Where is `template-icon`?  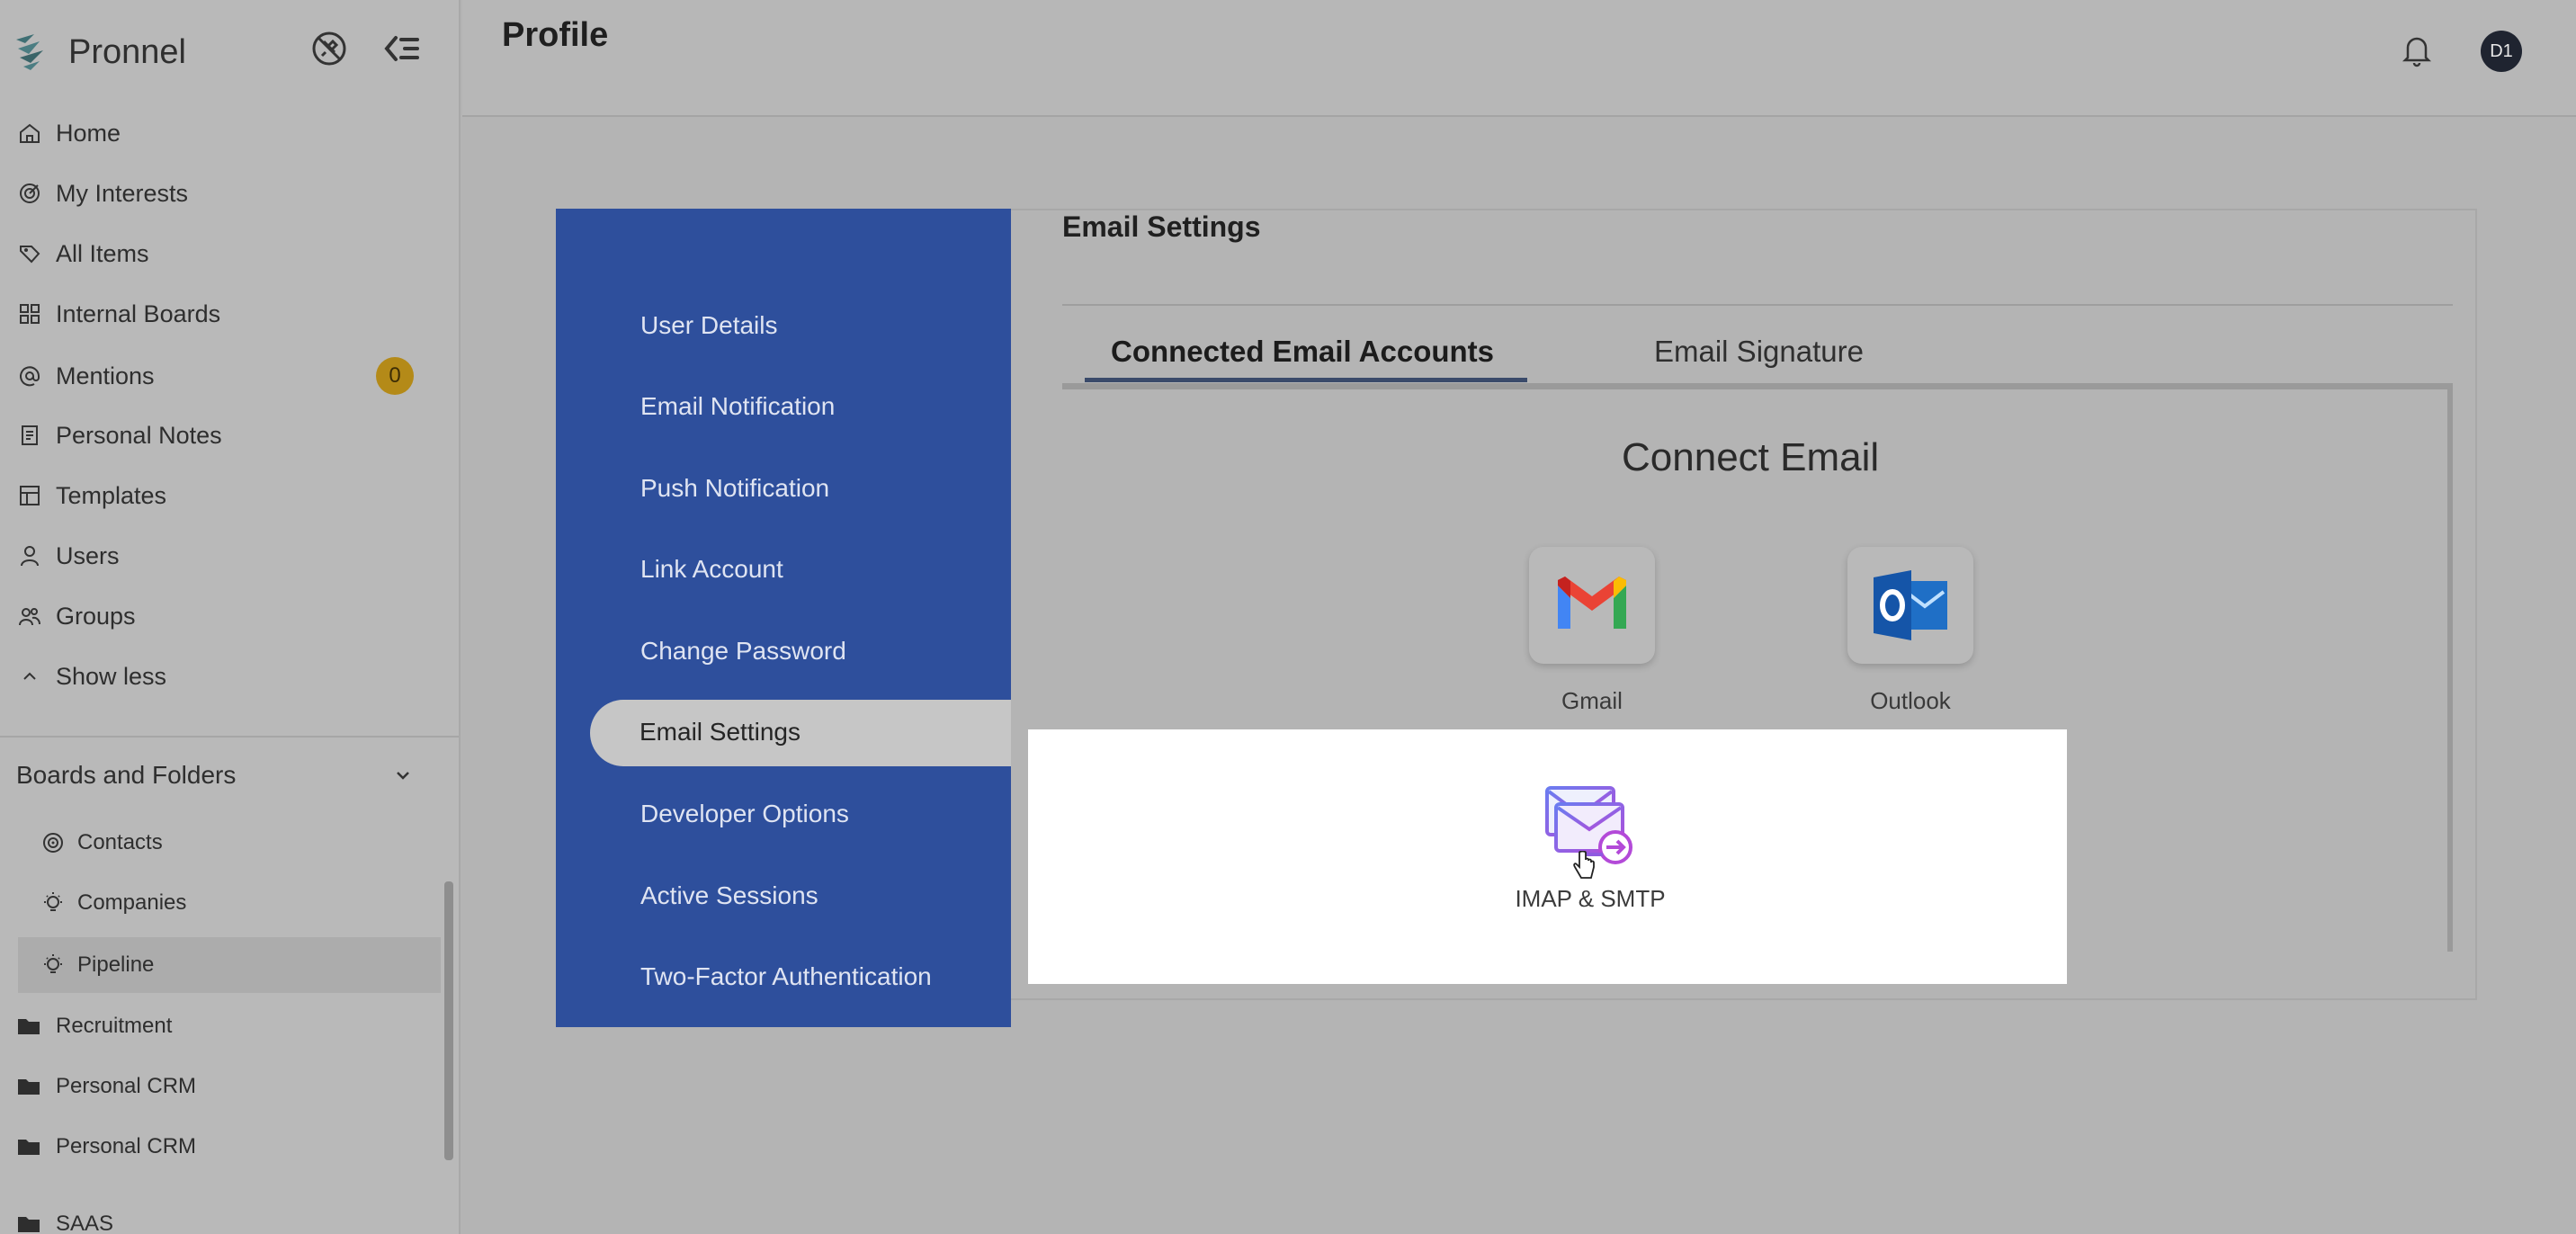
template-icon is located at coordinates (30, 495).